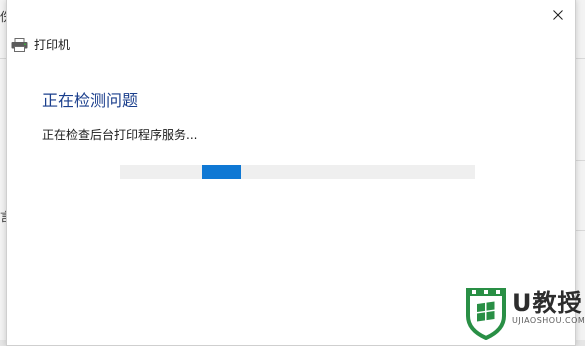 This screenshot has width=585, height=346. What do you see at coordinates (547, 303) in the screenshot?
I see `watermark-brand: U教授` at bounding box center [547, 303].